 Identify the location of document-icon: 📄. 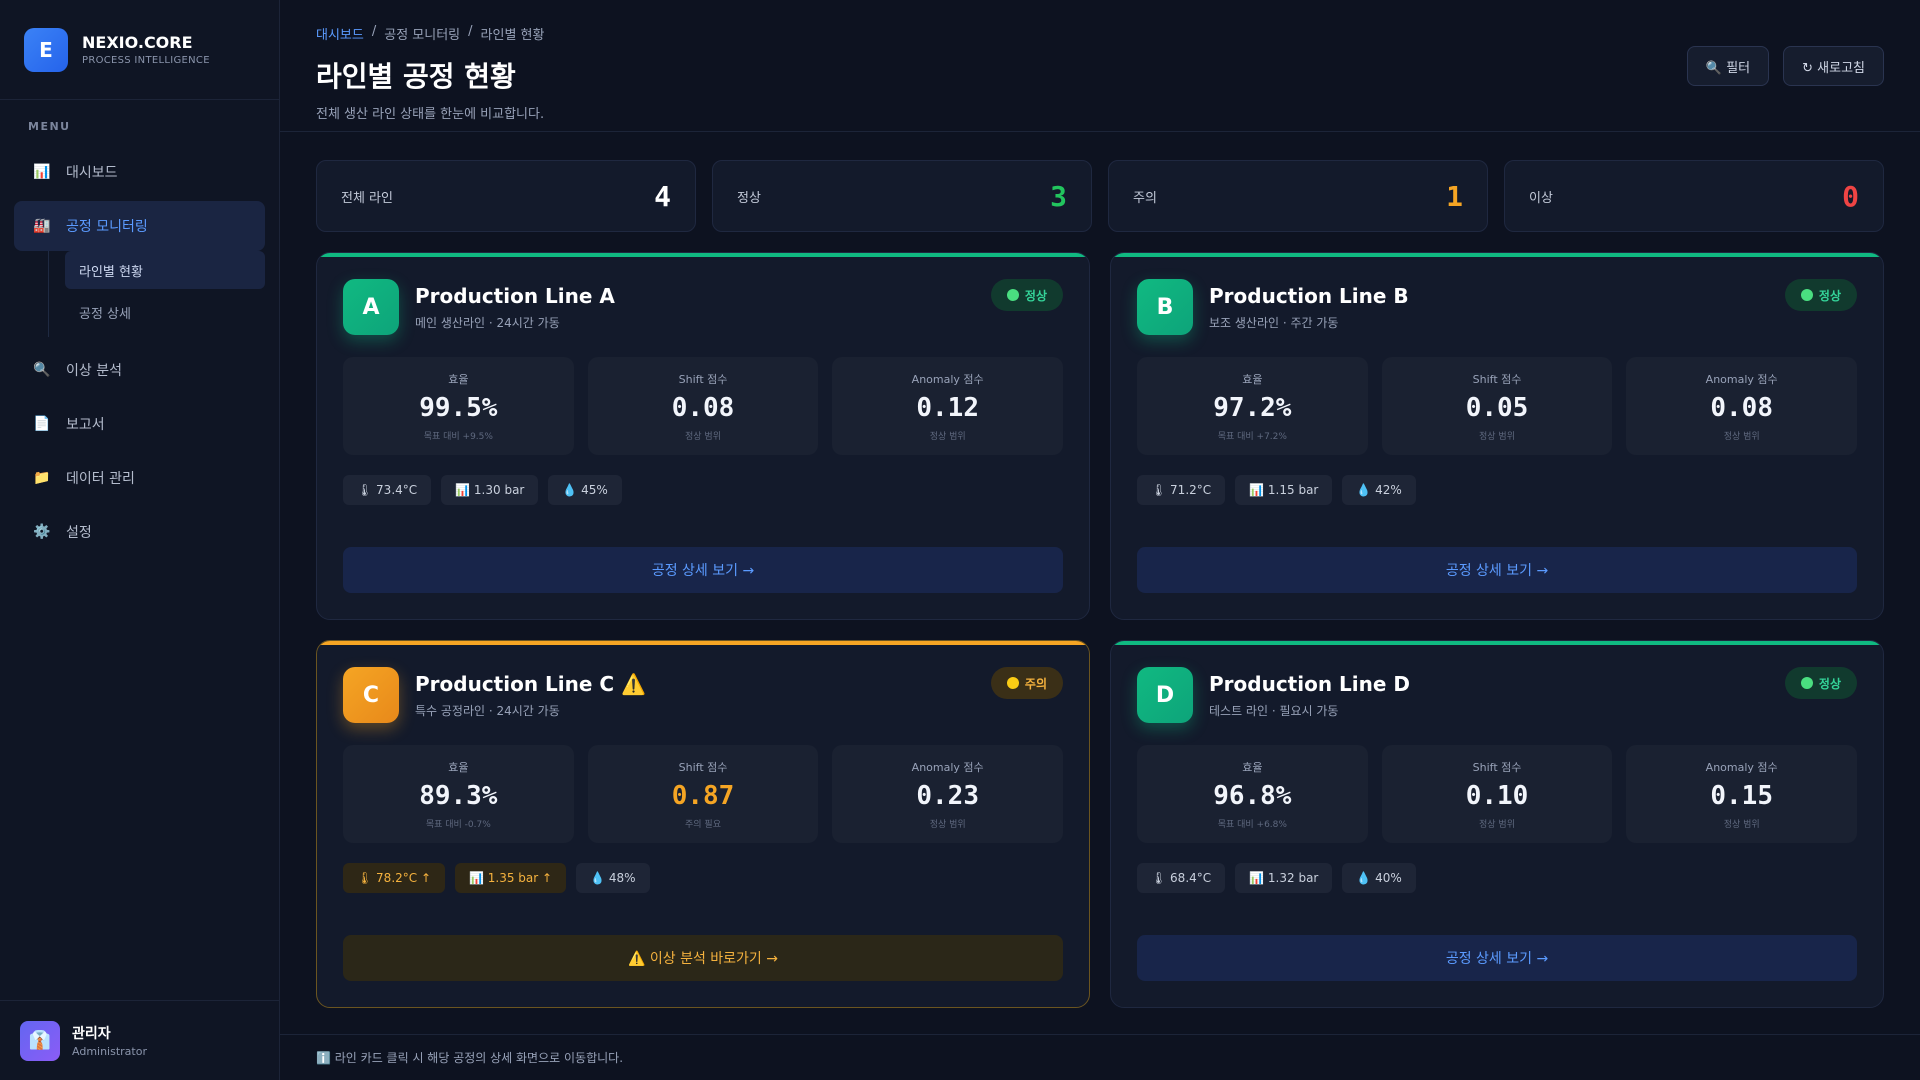
(42, 424).